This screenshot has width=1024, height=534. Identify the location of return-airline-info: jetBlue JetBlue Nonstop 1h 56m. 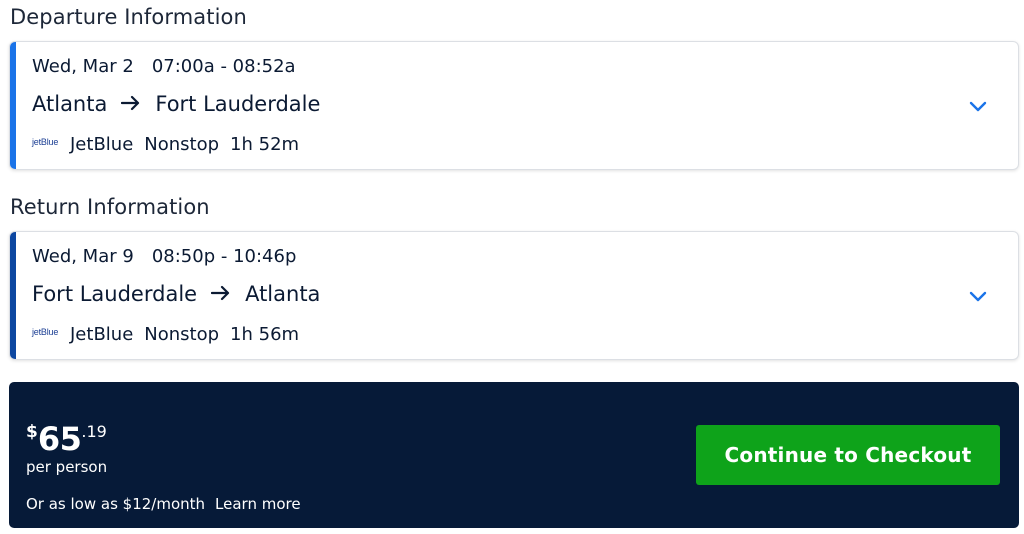
(165, 334).